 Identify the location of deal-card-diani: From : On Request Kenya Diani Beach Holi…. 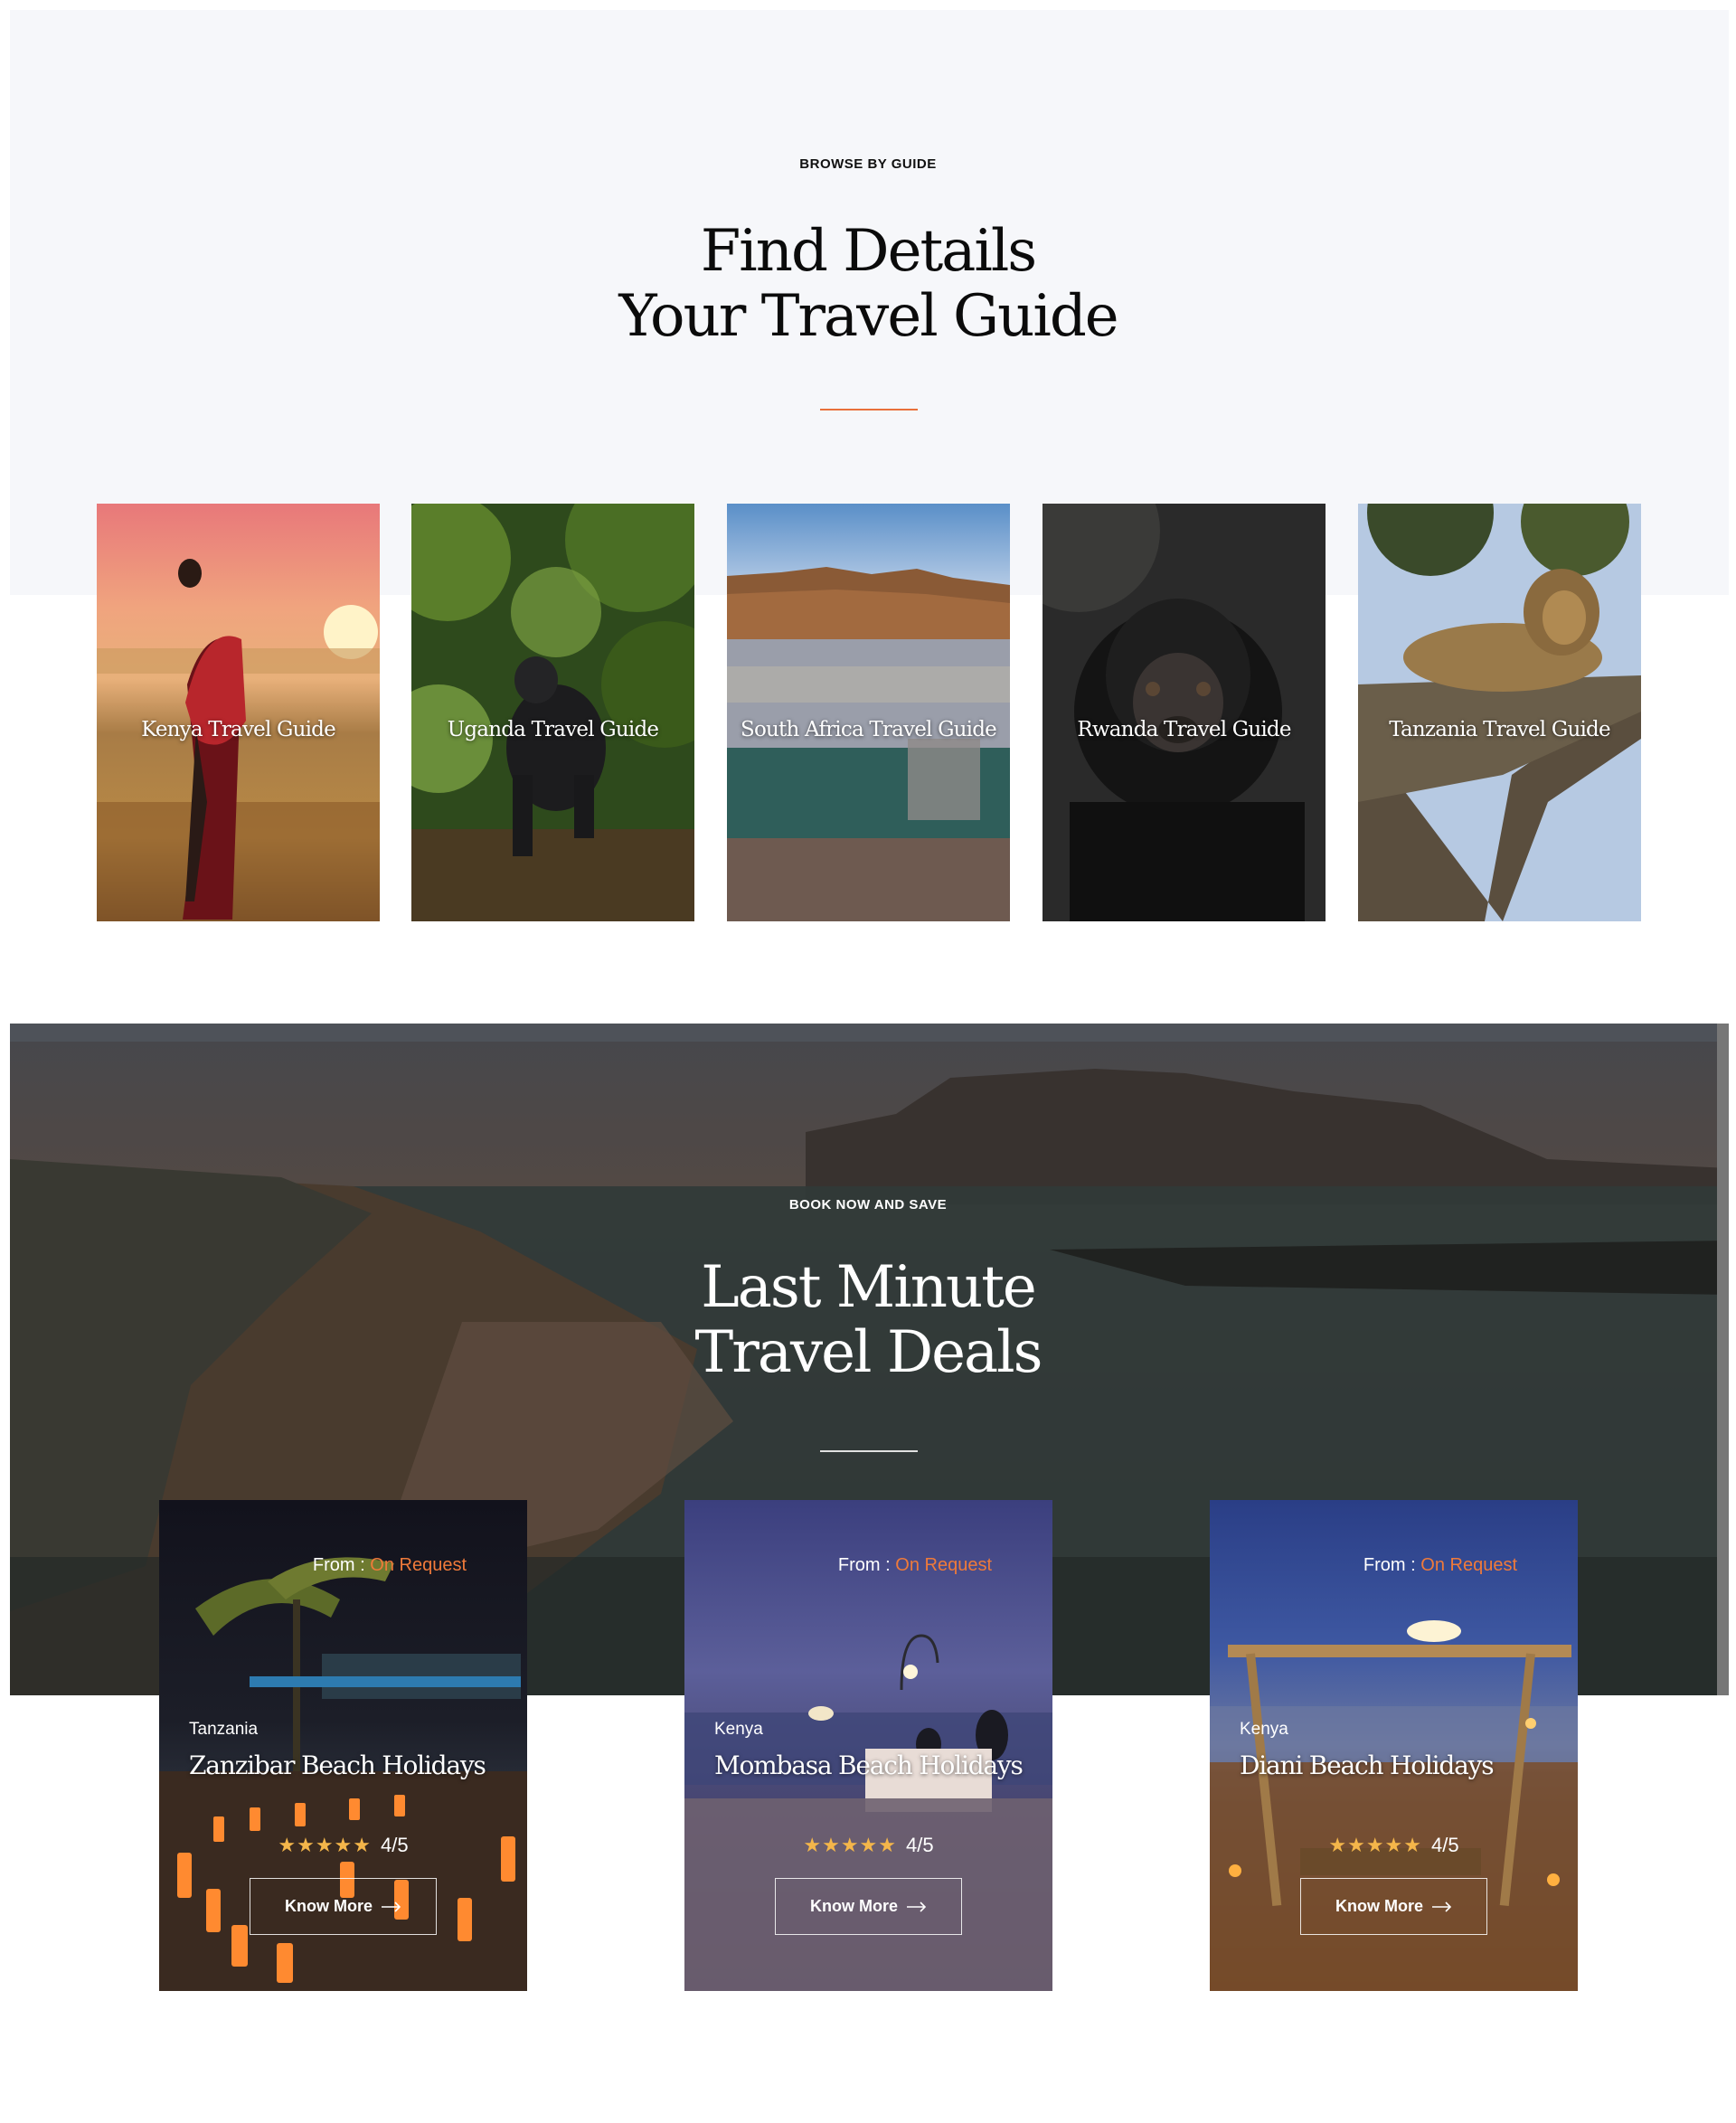
(1394, 1745).